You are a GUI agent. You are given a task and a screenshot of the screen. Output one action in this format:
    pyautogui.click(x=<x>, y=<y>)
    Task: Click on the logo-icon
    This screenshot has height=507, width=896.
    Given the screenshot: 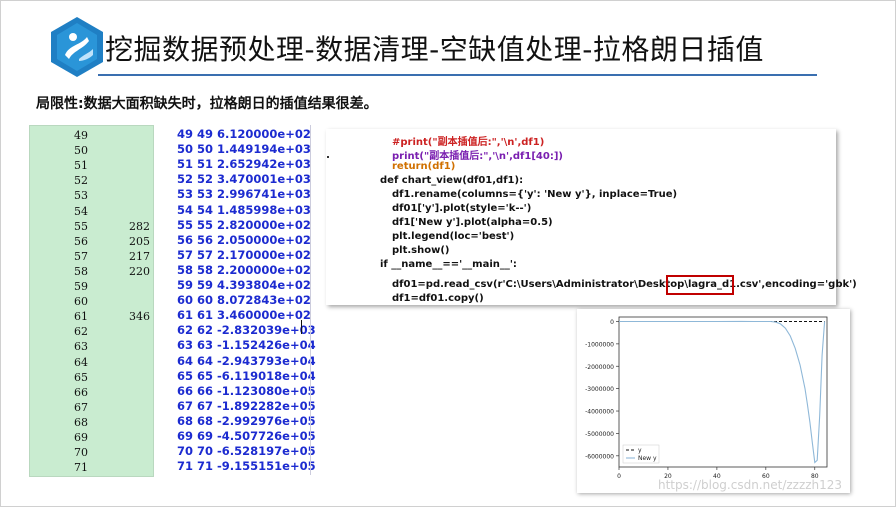 What is the action you would take?
    pyautogui.click(x=77, y=47)
    